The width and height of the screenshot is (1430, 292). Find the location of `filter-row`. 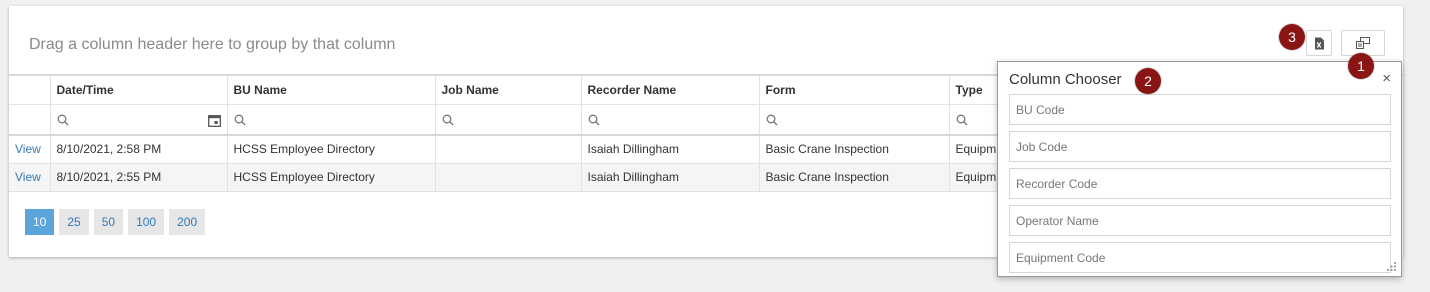

filter-row is located at coordinates (519, 120).